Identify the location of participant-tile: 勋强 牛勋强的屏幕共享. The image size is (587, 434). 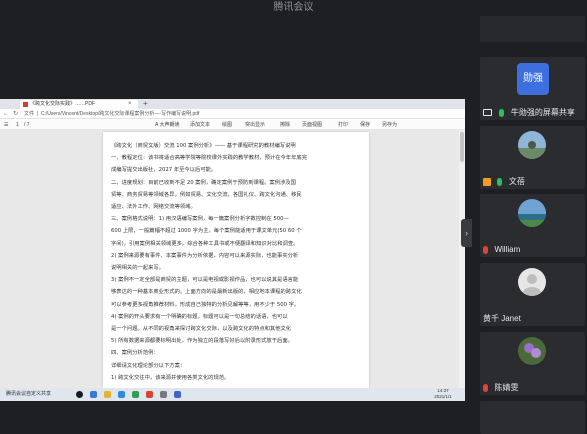
(532, 88).